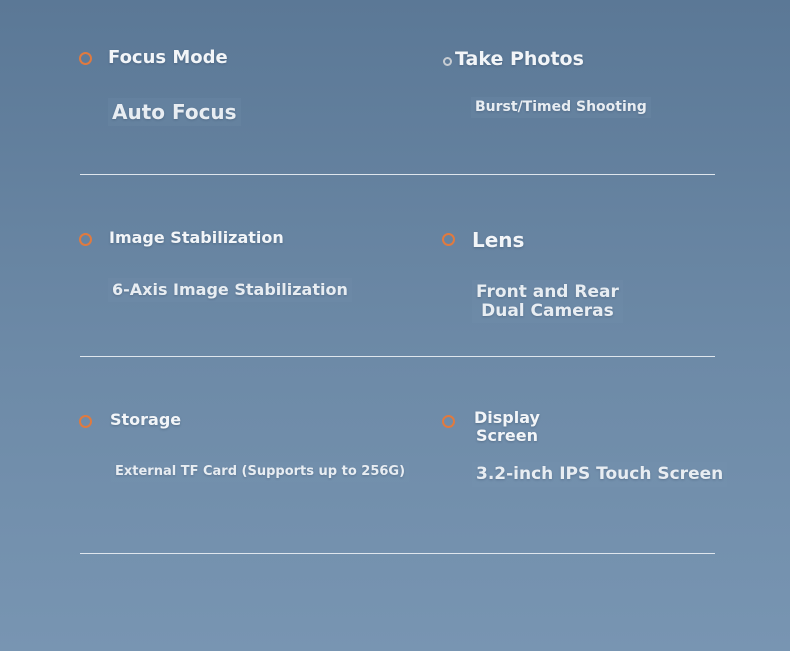  Describe the element at coordinates (507, 417) in the screenshot. I see `spec-label-line: Display` at that location.